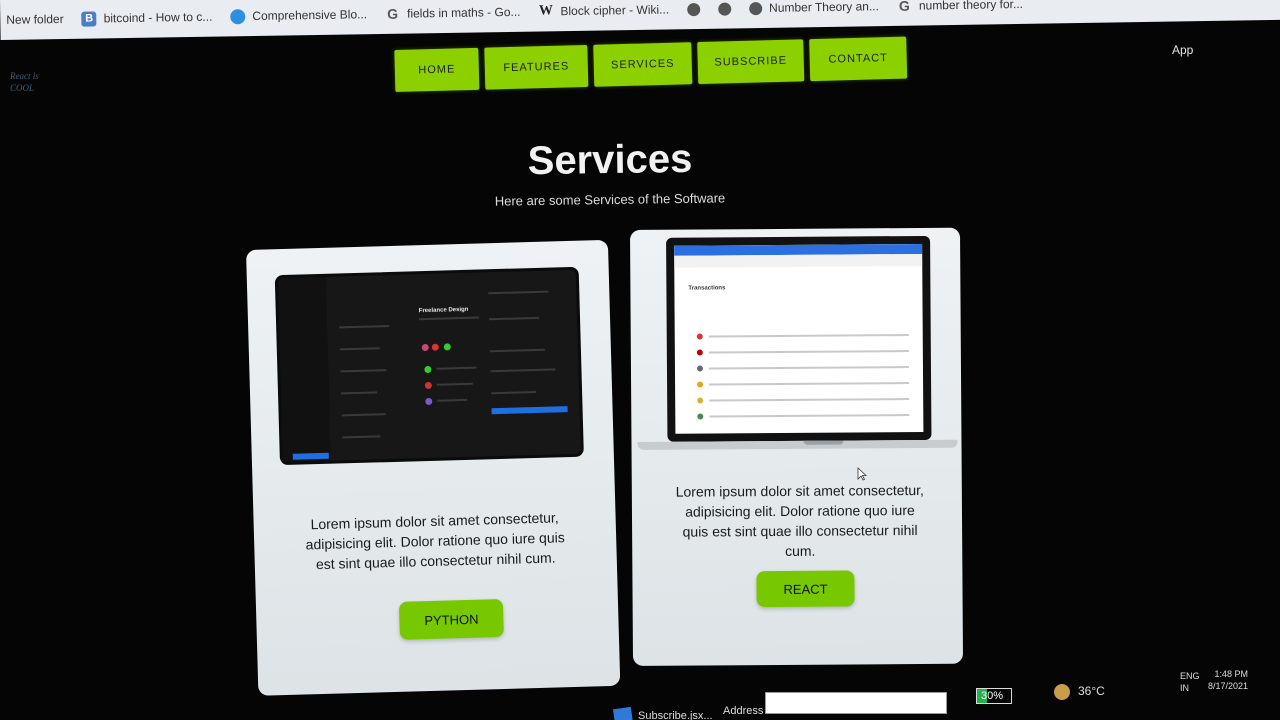 Image resolution: width=1280 pixels, height=720 pixels. What do you see at coordinates (437, 69) in the screenshot?
I see `nav-home-button: HOME` at bounding box center [437, 69].